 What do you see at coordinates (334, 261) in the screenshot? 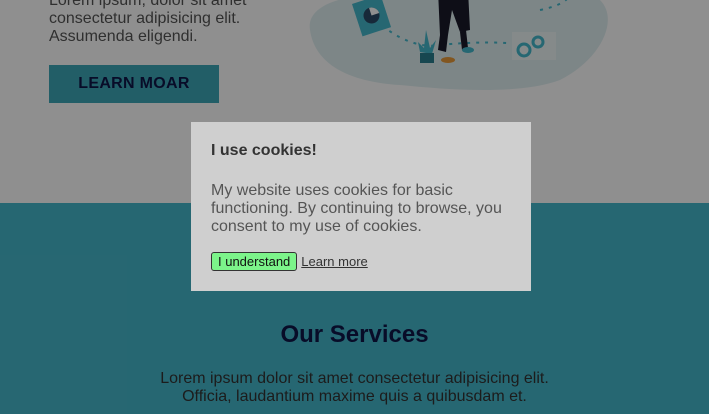
I see `learn-more-link: Learn more` at bounding box center [334, 261].